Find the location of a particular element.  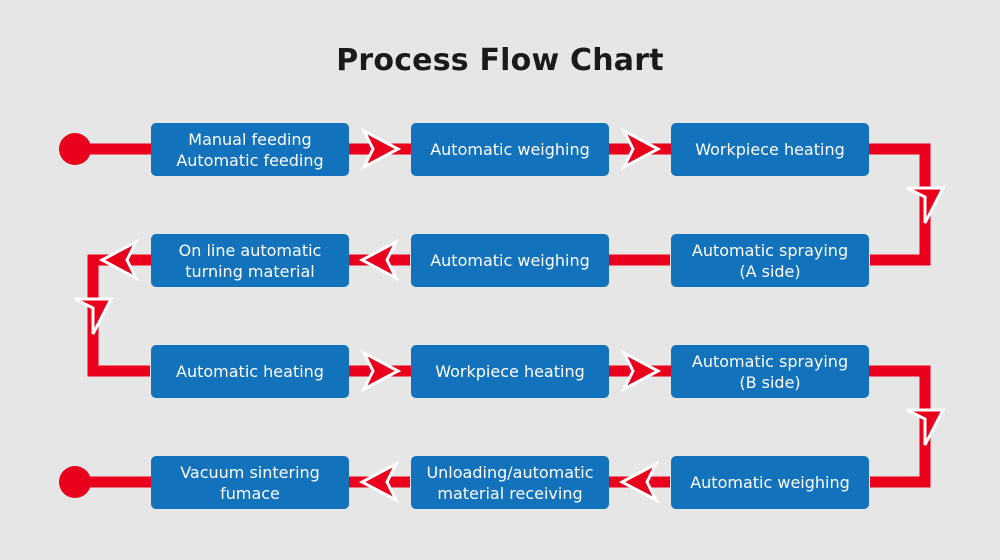

node-unloading-material-receiving: Unloading/automatic material receiving is located at coordinates (510, 482).